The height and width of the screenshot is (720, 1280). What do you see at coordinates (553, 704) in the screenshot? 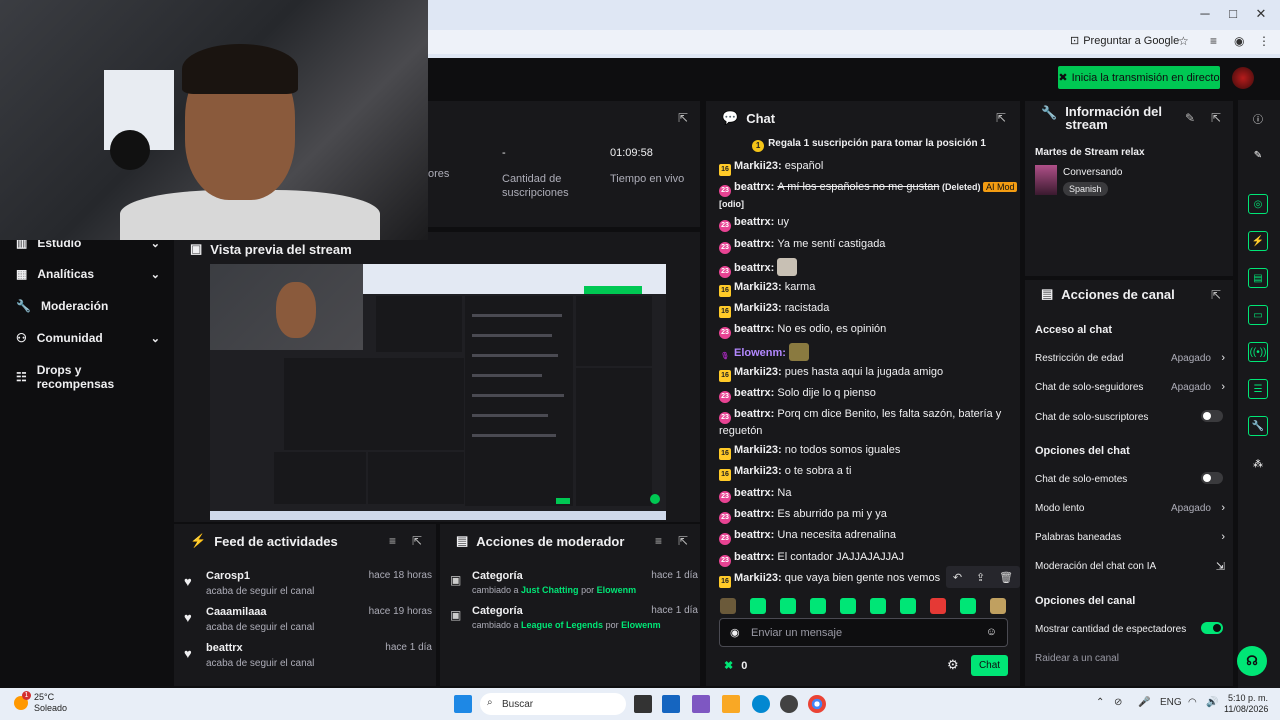
I see `taskbar-search: ⌕ Buscar` at bounding box center [553, 704].